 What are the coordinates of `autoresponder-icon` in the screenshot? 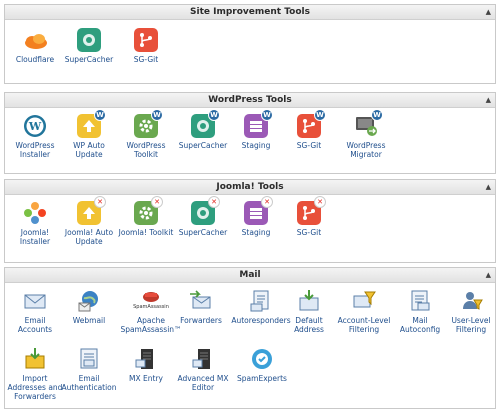 It's located at (261, 301).